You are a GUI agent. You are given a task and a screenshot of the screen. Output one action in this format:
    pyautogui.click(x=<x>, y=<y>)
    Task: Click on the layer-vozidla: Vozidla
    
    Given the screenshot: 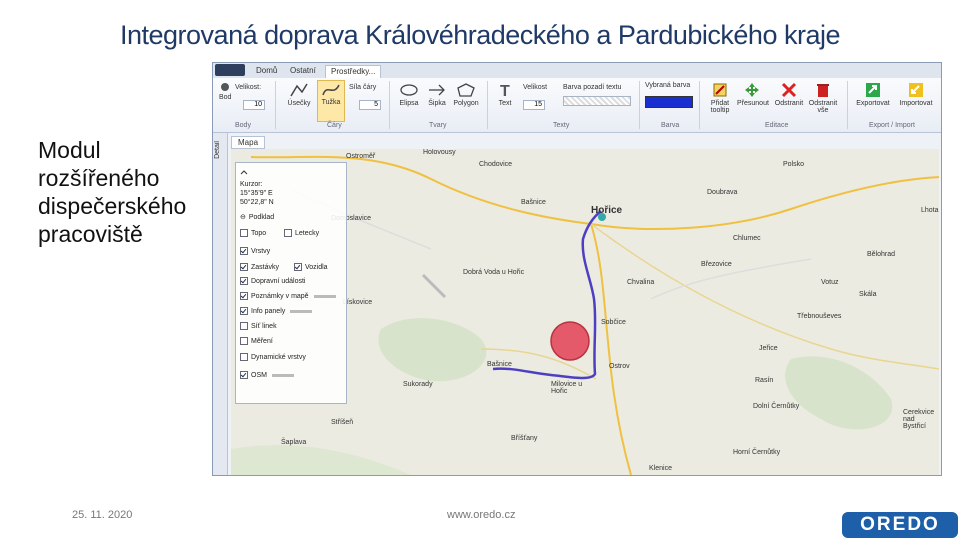 What is the action you would take?
    pyautogui.click(x=311, y=267)
    